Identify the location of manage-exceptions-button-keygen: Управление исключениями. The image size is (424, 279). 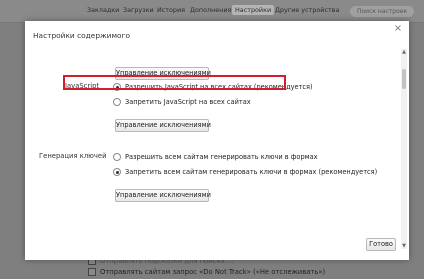
(163, 195).